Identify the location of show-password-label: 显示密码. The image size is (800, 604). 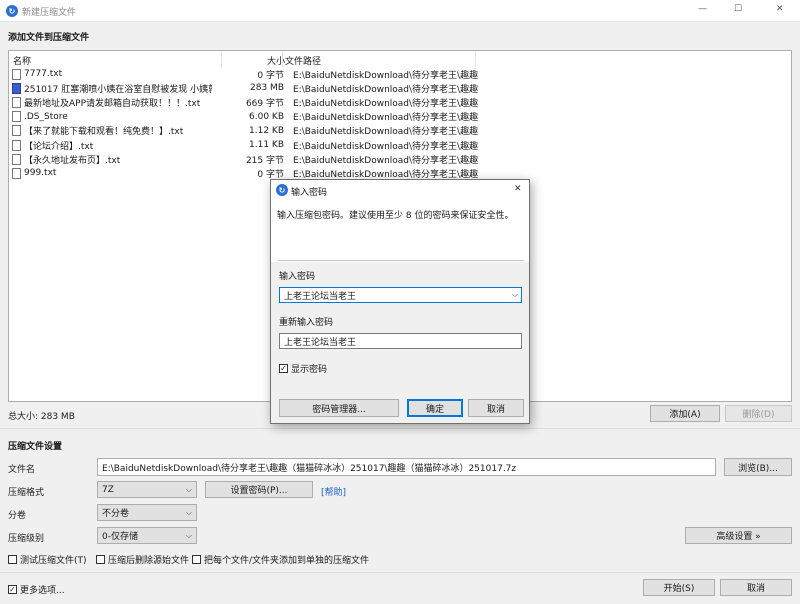
(309, 370).